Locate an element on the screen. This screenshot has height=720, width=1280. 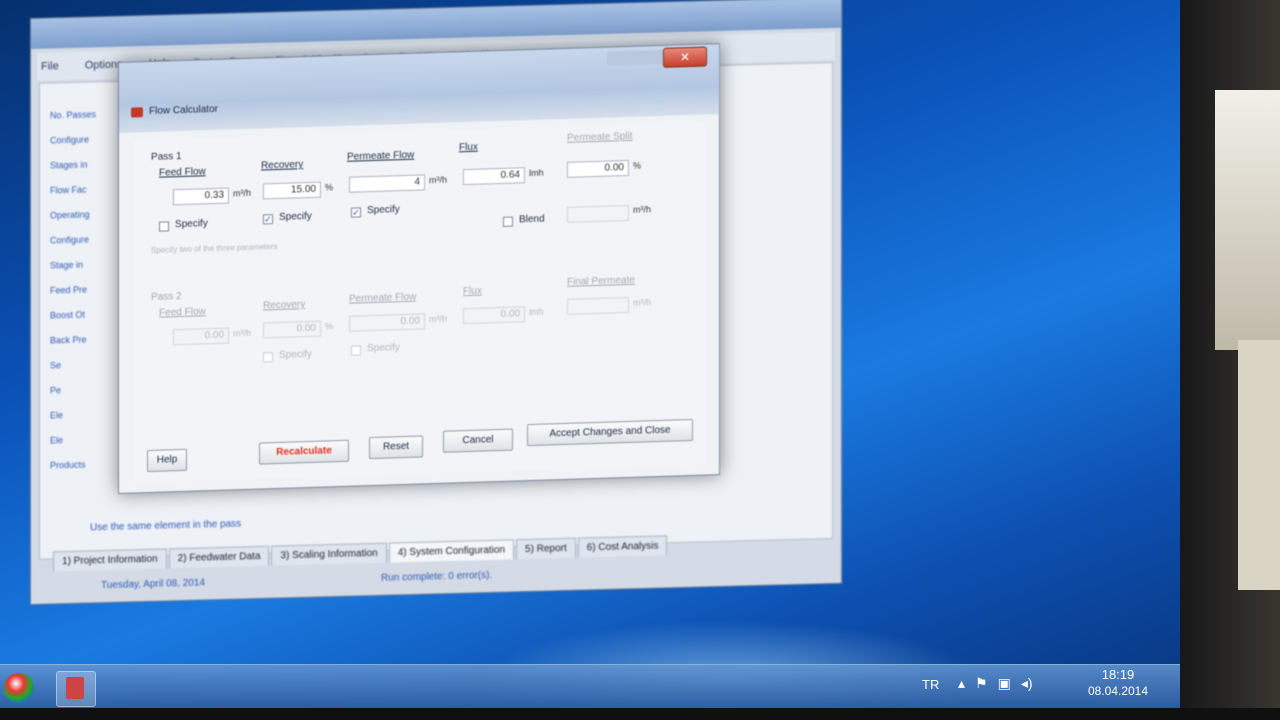
menu-file: File is located at coordinates (50, 66).